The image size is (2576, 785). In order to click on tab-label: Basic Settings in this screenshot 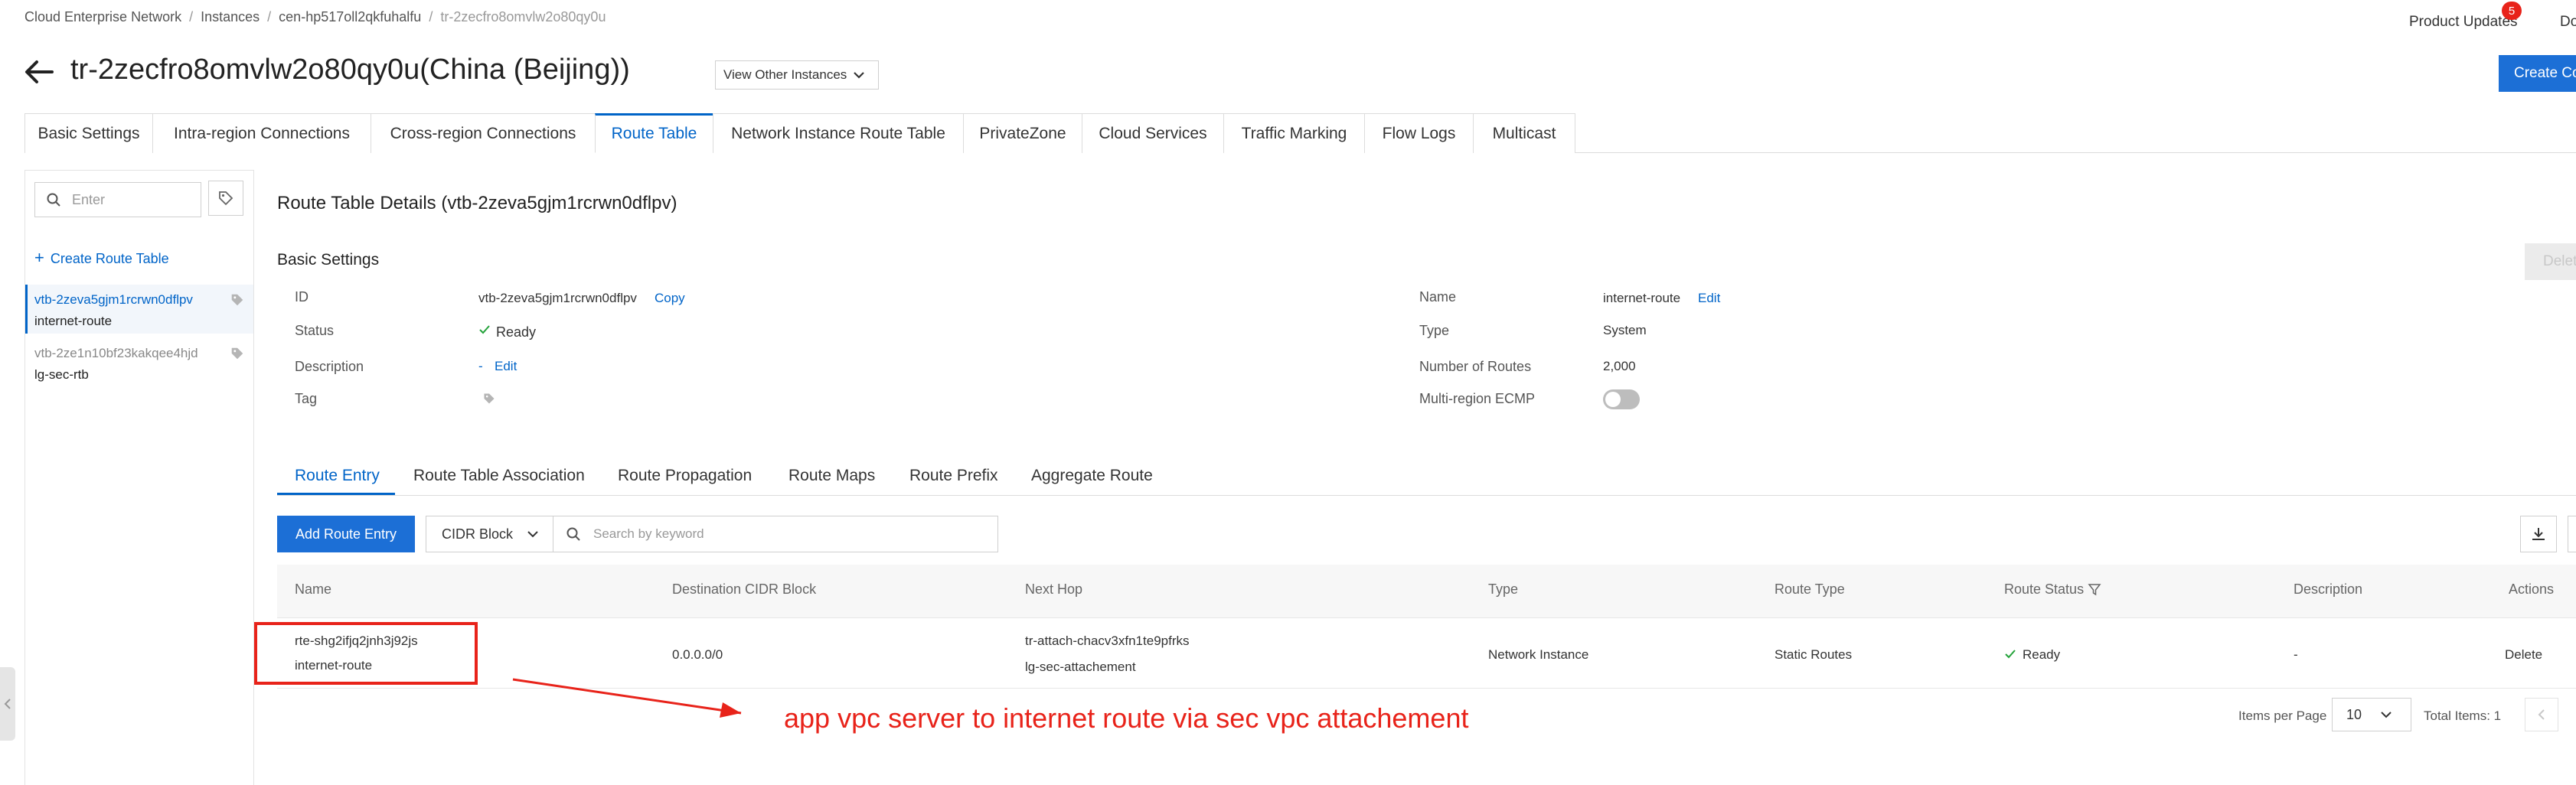, I will do `click(89, 133)`.